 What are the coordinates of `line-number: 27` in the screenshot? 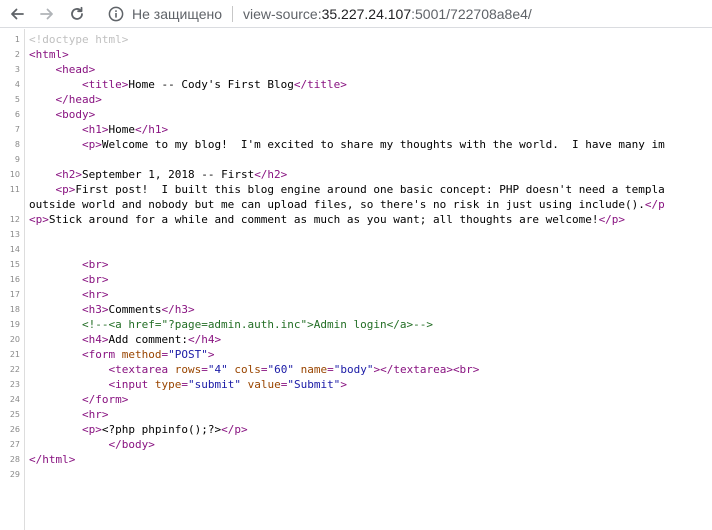 It's located at (14, 444).